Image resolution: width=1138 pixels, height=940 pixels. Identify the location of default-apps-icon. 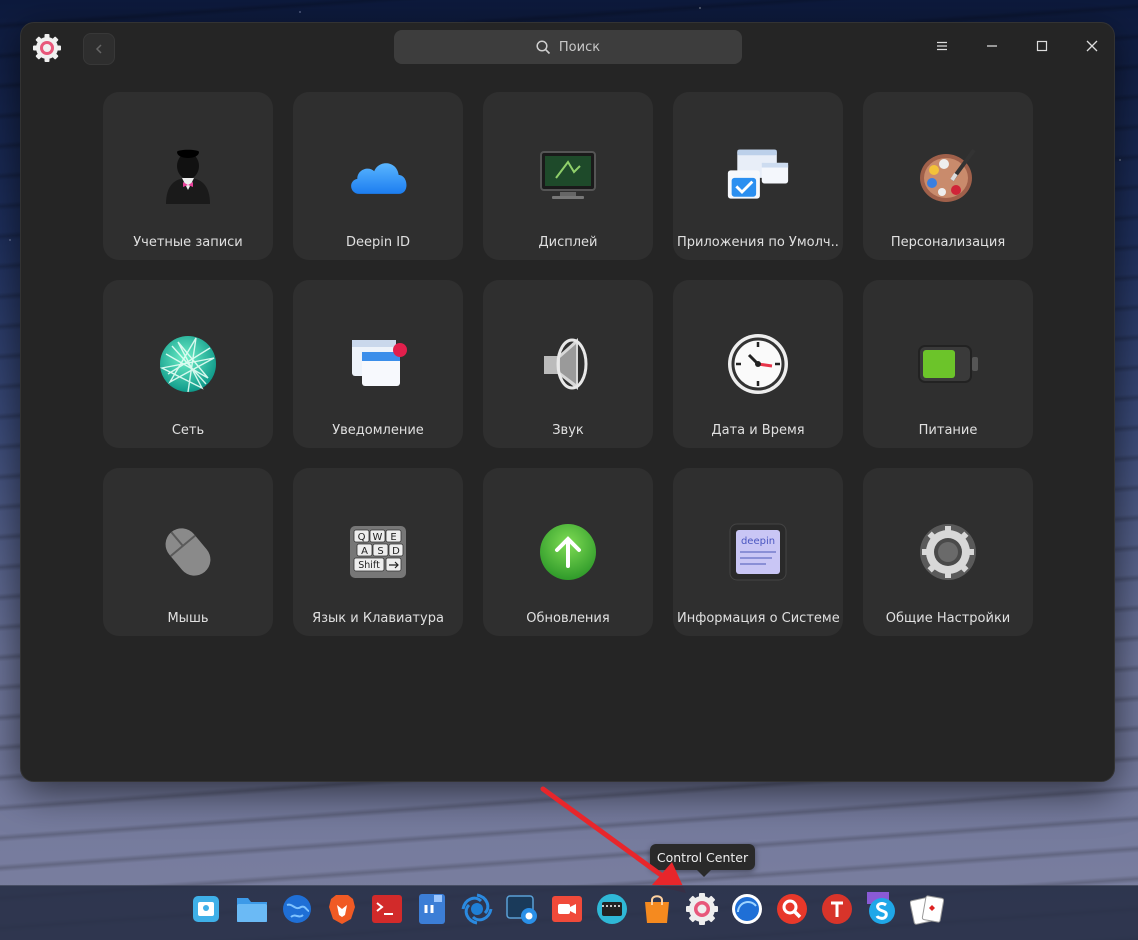
(758, 176).